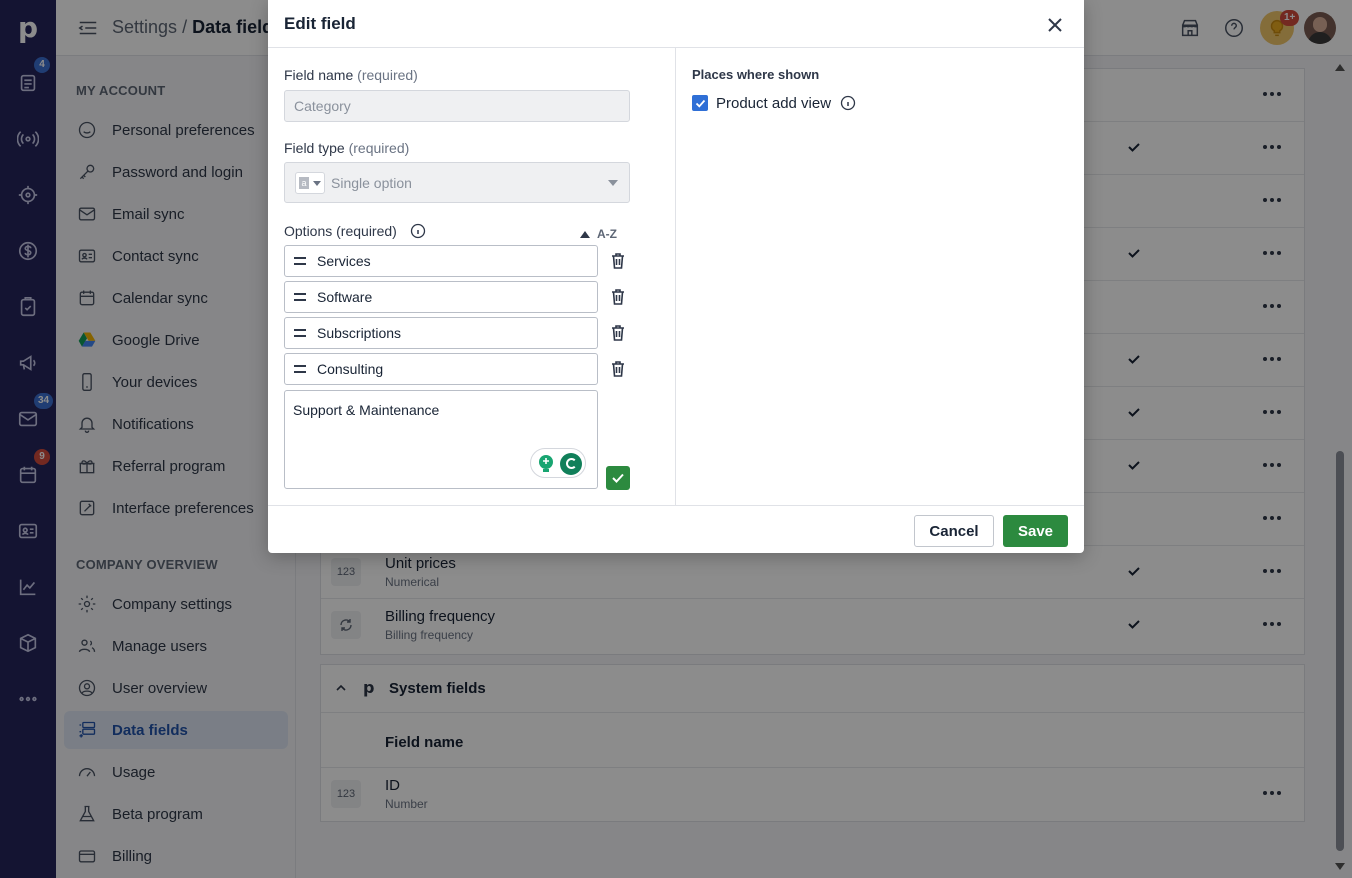 Image resolution: width=1352 pixels, height=878 pixels. I want to click on save-button: Save, so click(1035, 531).